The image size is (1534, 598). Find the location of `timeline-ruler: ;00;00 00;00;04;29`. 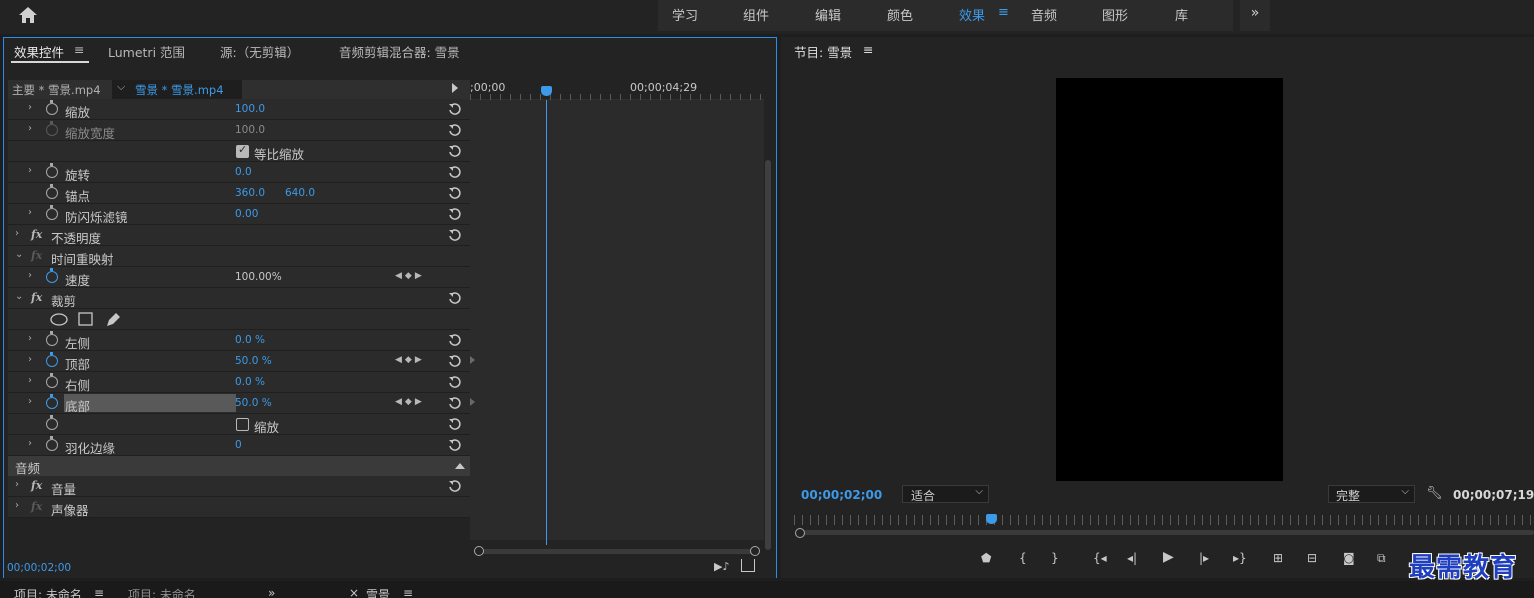

timeline-ruler: ;00;00 00;00;04;29 is located at coordinates (617, 90).